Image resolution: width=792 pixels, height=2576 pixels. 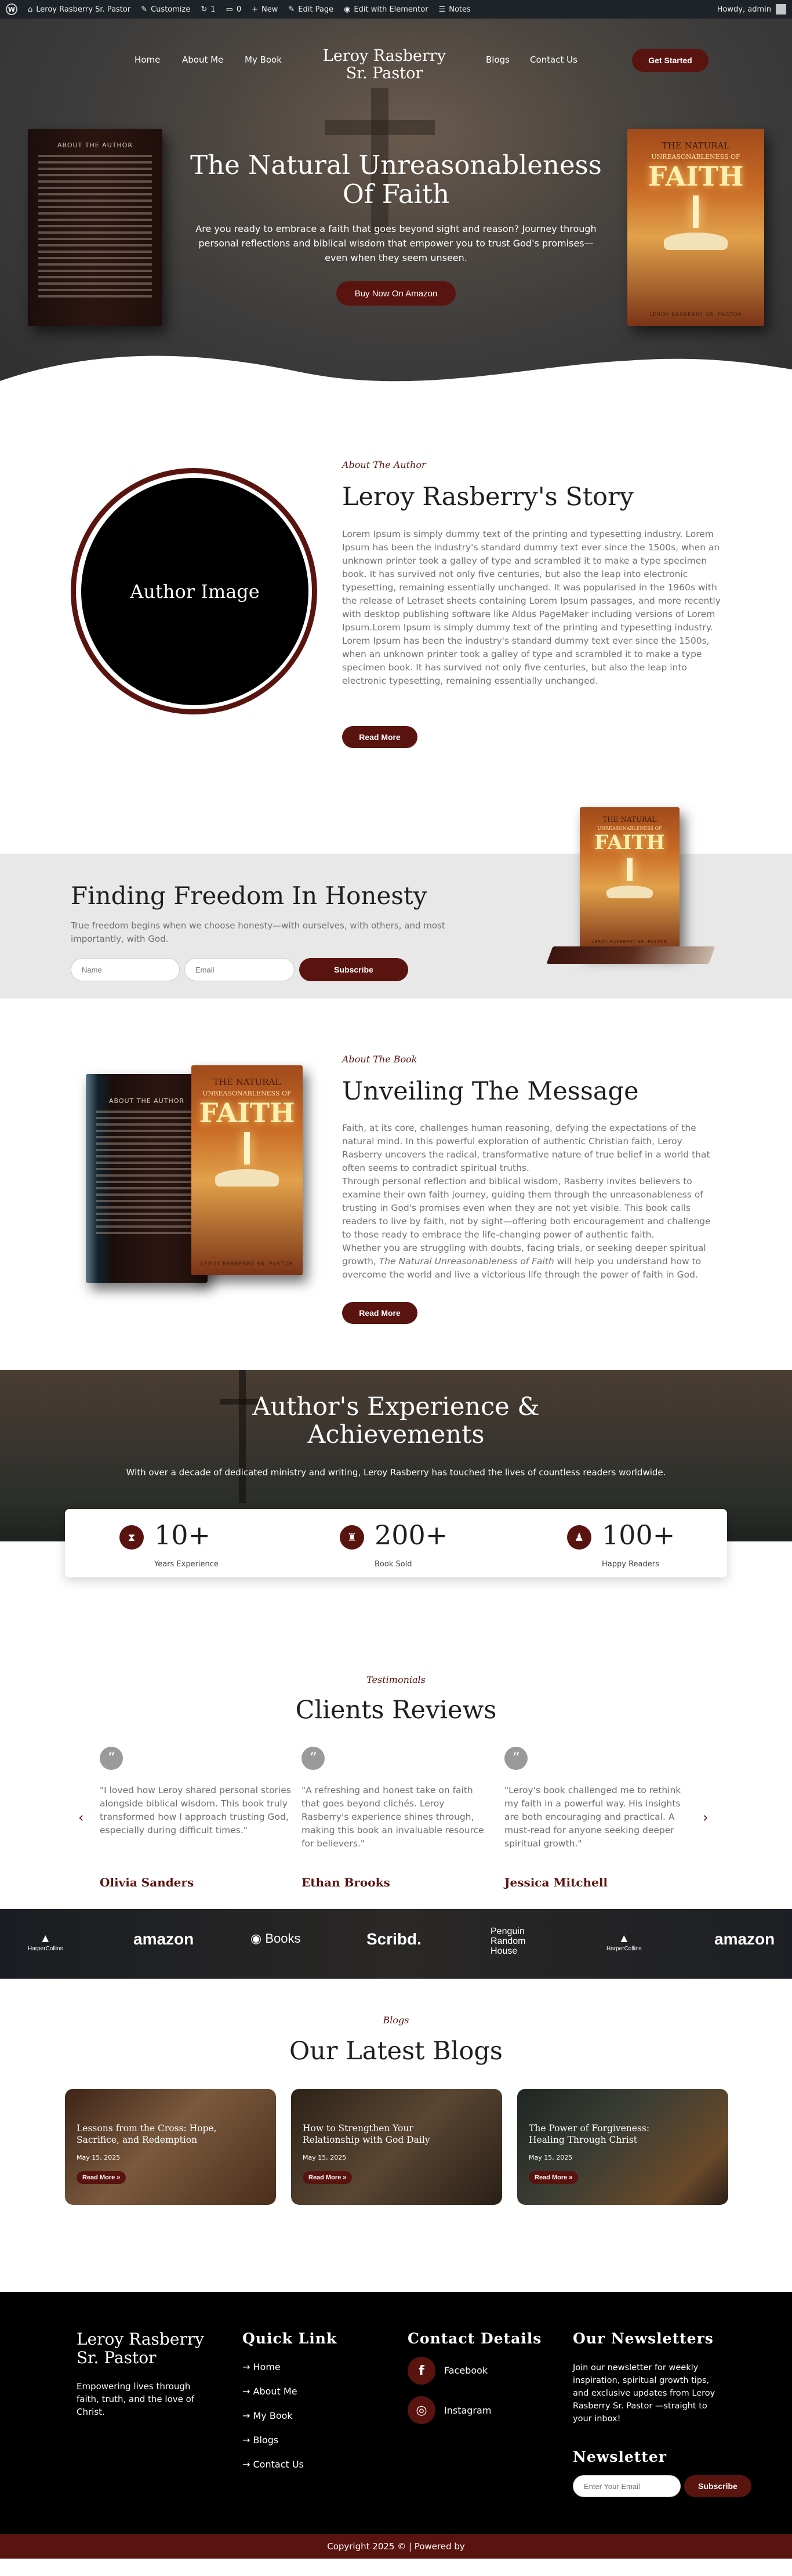 I want to click on footer-brand: Leroy Rasberry Sr. Pastor, so click(x=140, y=2348).